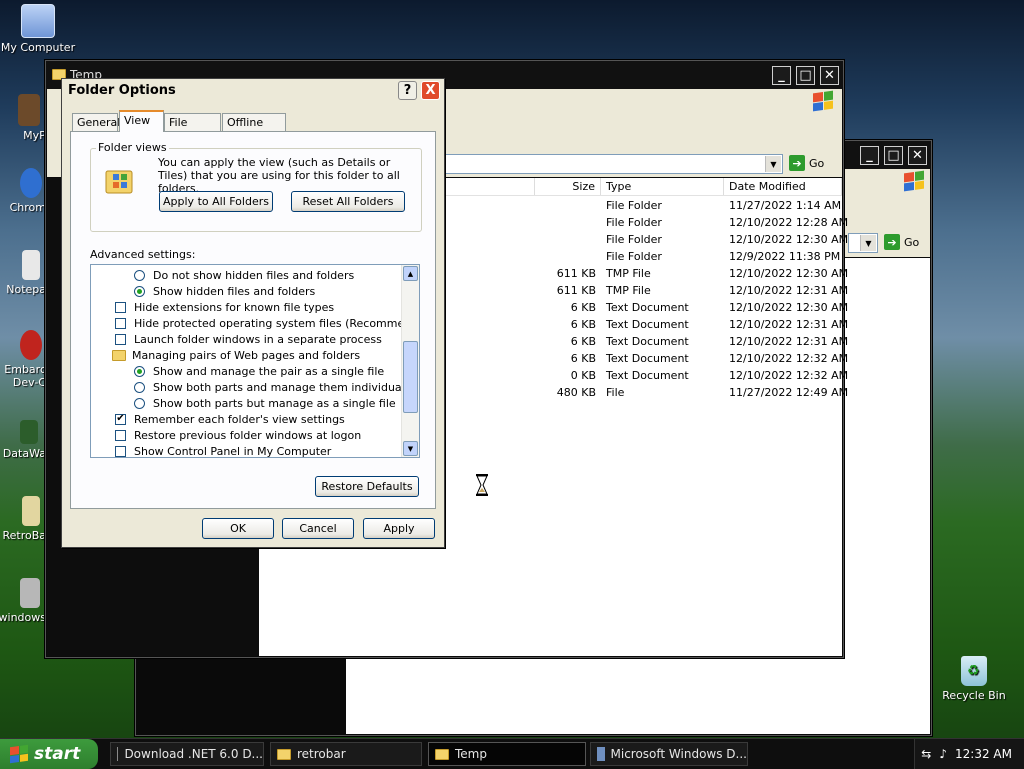 The image size is (1024, 769). I want to click on advanced-settings-scrollbar: ▲ ▼, so click(410, 361).